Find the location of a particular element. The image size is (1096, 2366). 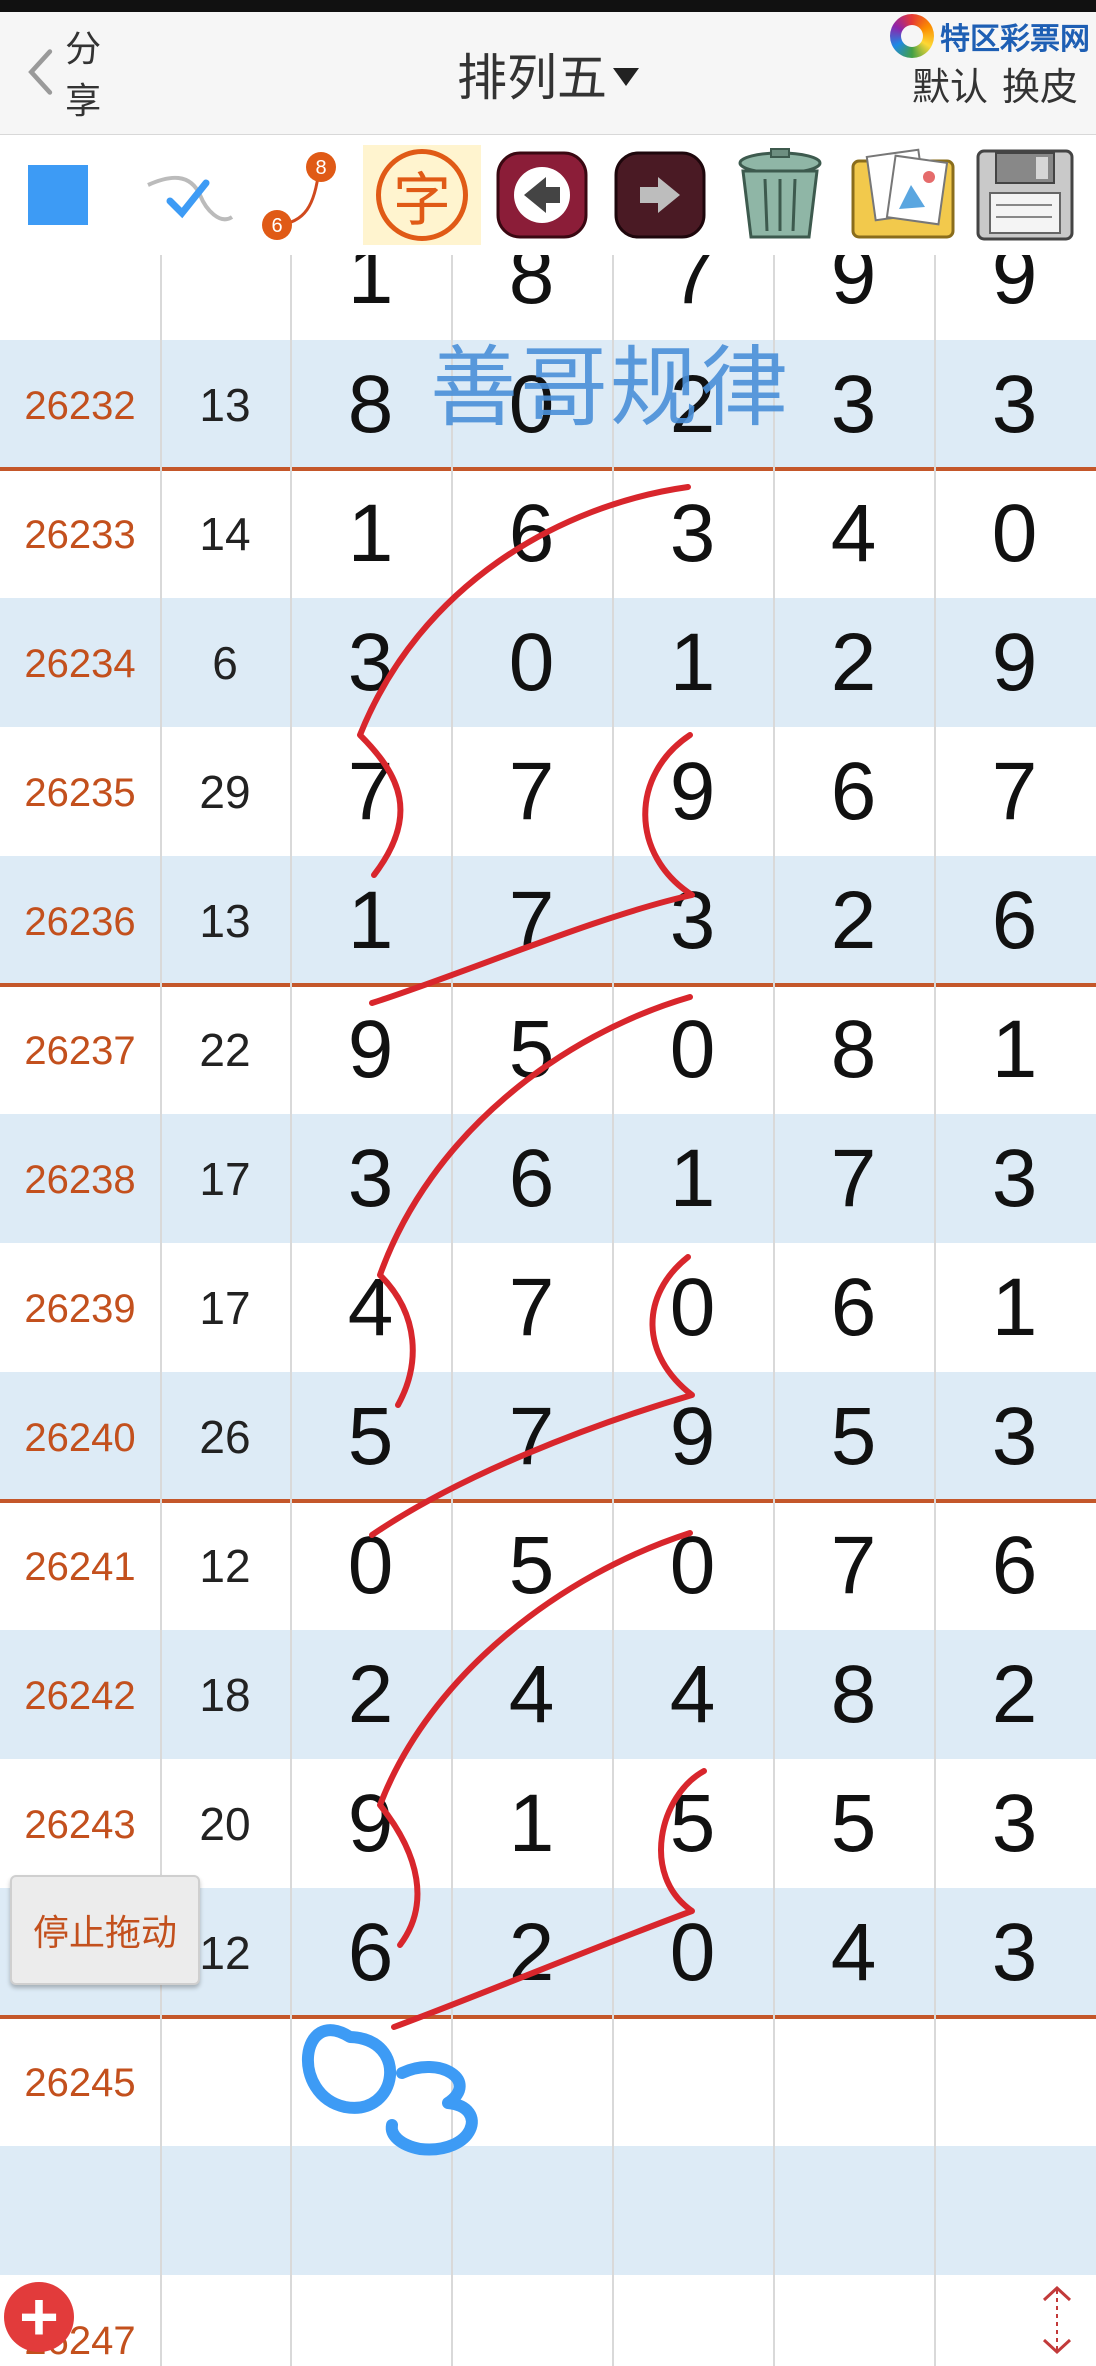

gallery-button is located at coordinates (902, 195).